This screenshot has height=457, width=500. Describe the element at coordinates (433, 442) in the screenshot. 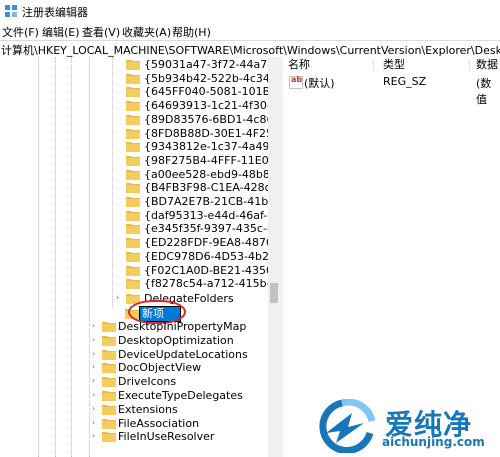

I see `watermark-url: aichunjing.com` at that location.